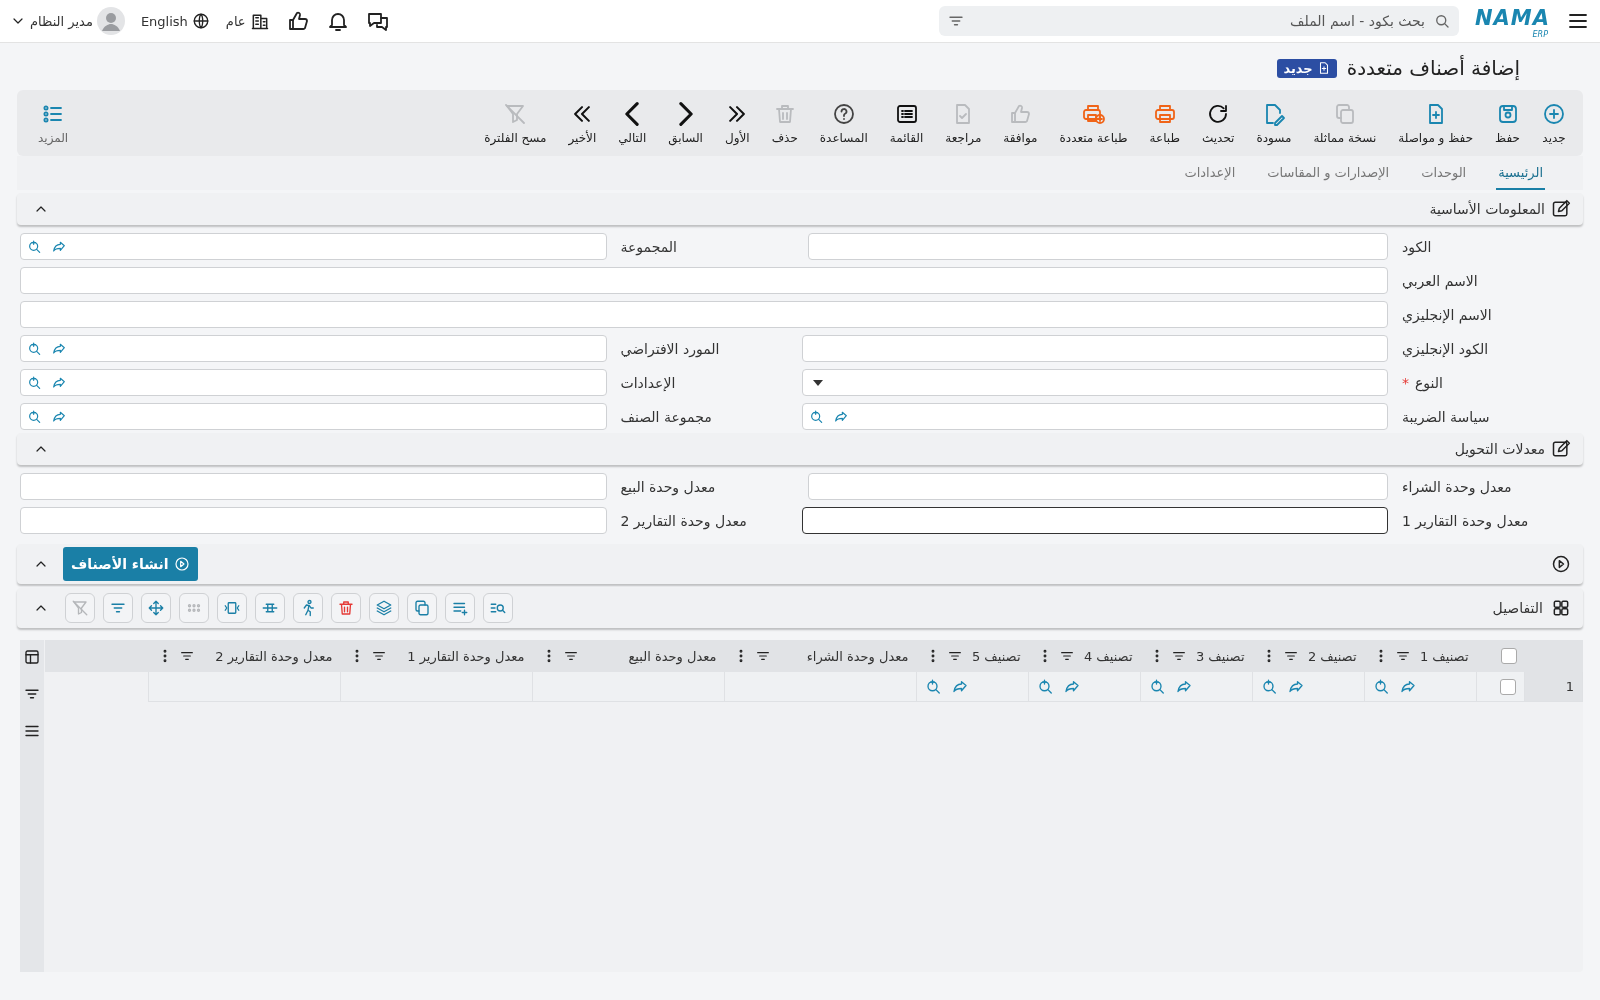 Image resolution: width=1600 pixels, height=1000 pixels. What do you see at coordinates (1499, 449) in the screenshot?
I see `section-title: معدلات التحويل` at bounding box center [1499, 449].